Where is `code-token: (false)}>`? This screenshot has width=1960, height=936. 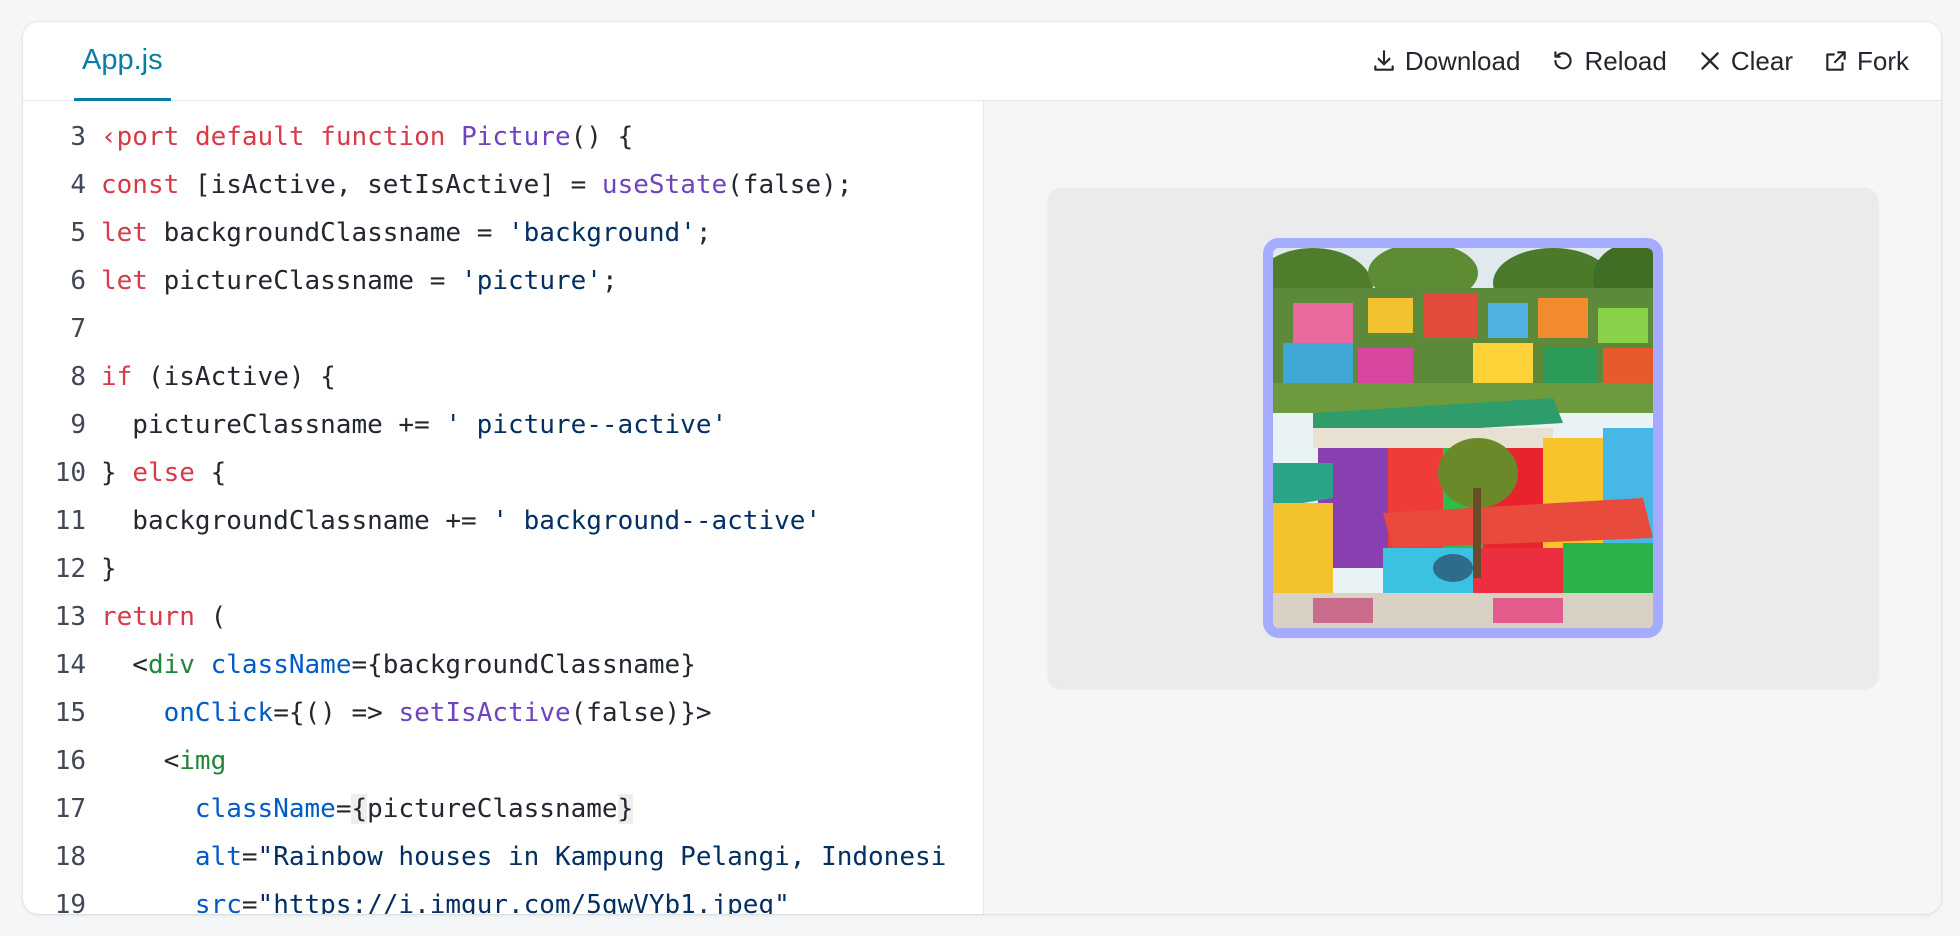
code-token: (false)}> is located at coordinates (641, 713).